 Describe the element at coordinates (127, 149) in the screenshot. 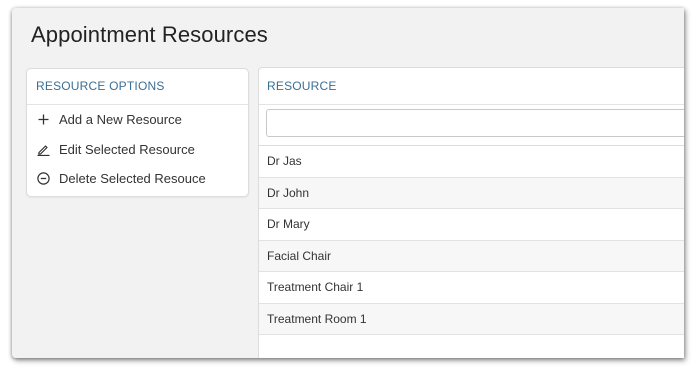

I see `edit-resource-label: Edit Selected Resource` at that location.